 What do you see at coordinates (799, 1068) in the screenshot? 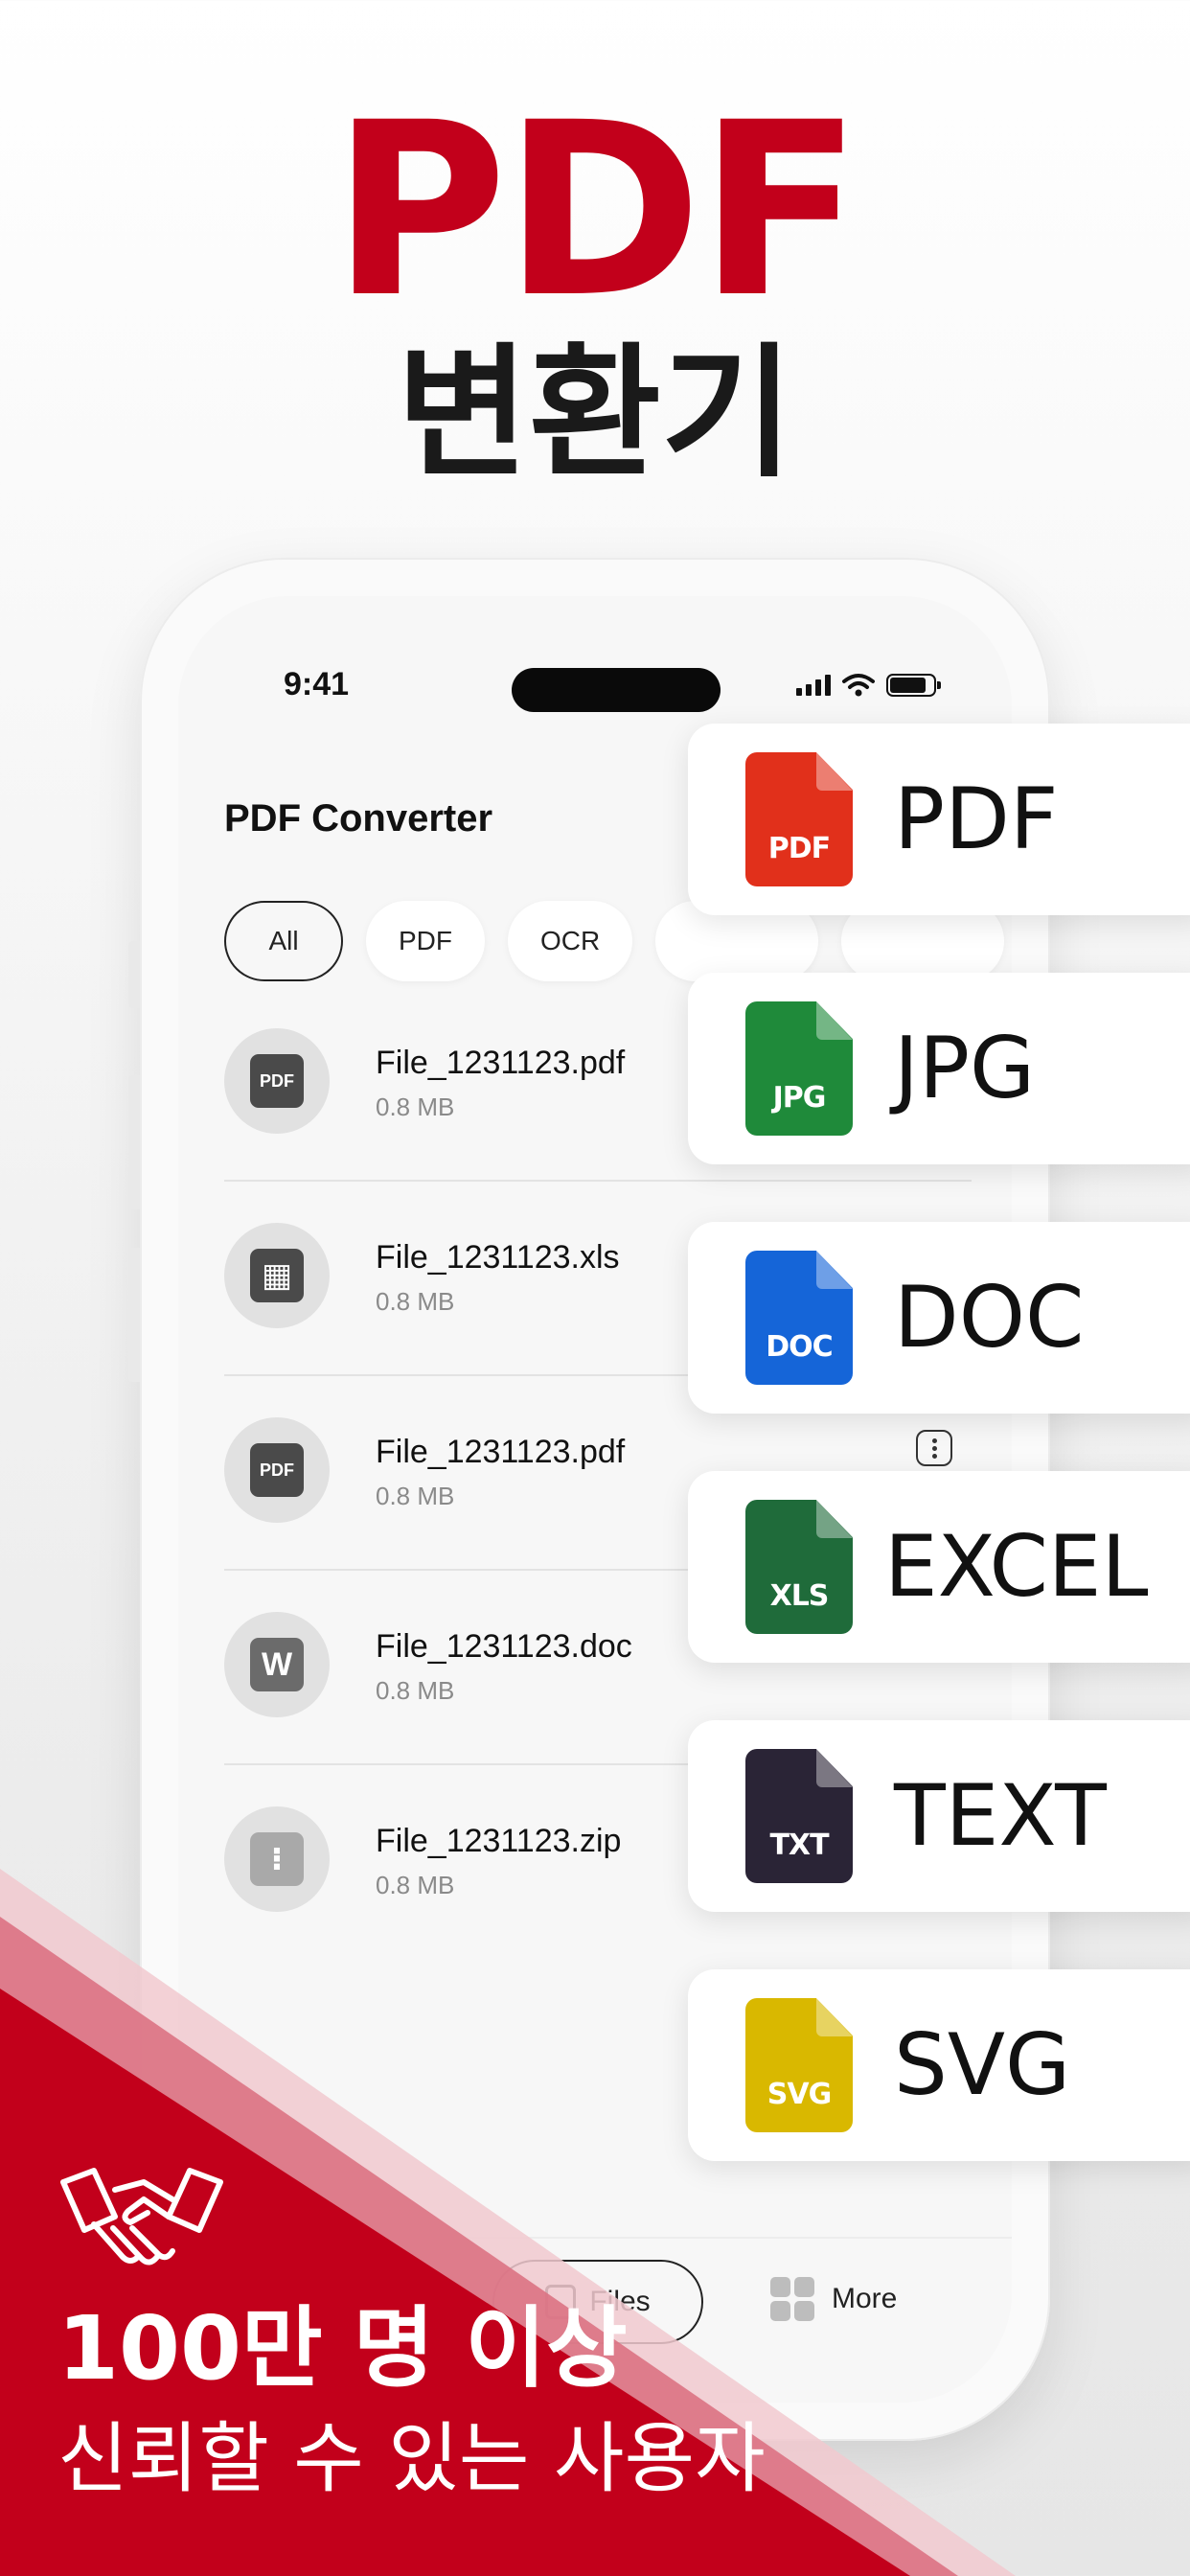
I see `jpg-file-icon: JPG` at bounding box center [799, 1068].